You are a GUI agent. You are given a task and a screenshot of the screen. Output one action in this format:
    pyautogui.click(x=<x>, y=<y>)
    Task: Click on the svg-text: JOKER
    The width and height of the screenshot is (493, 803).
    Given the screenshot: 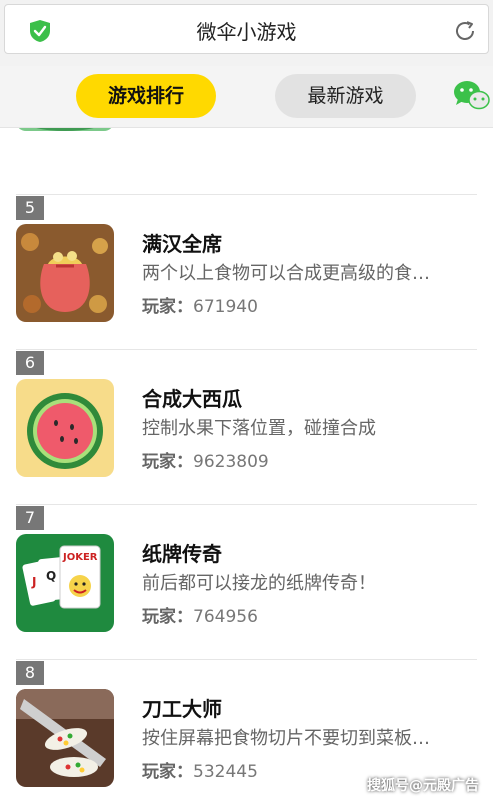 What is the action you would take?
    pyautogui.click(x=80, y=557)
    